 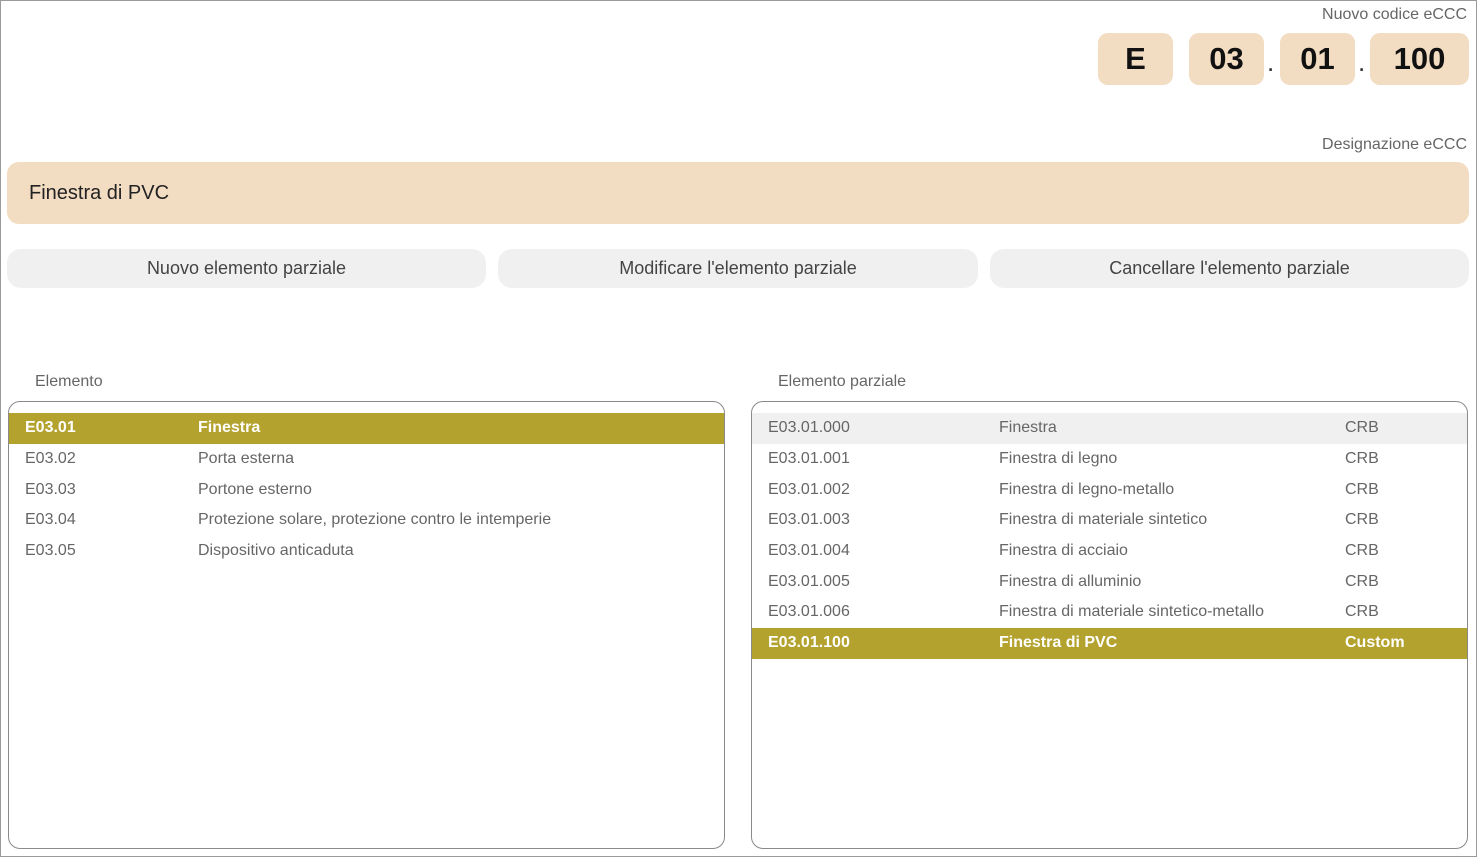 What do you see at coordinates (809, 551) in the screenshot?
I see `list-cell-code: E03.01.004` at bounding box center [809, 551].